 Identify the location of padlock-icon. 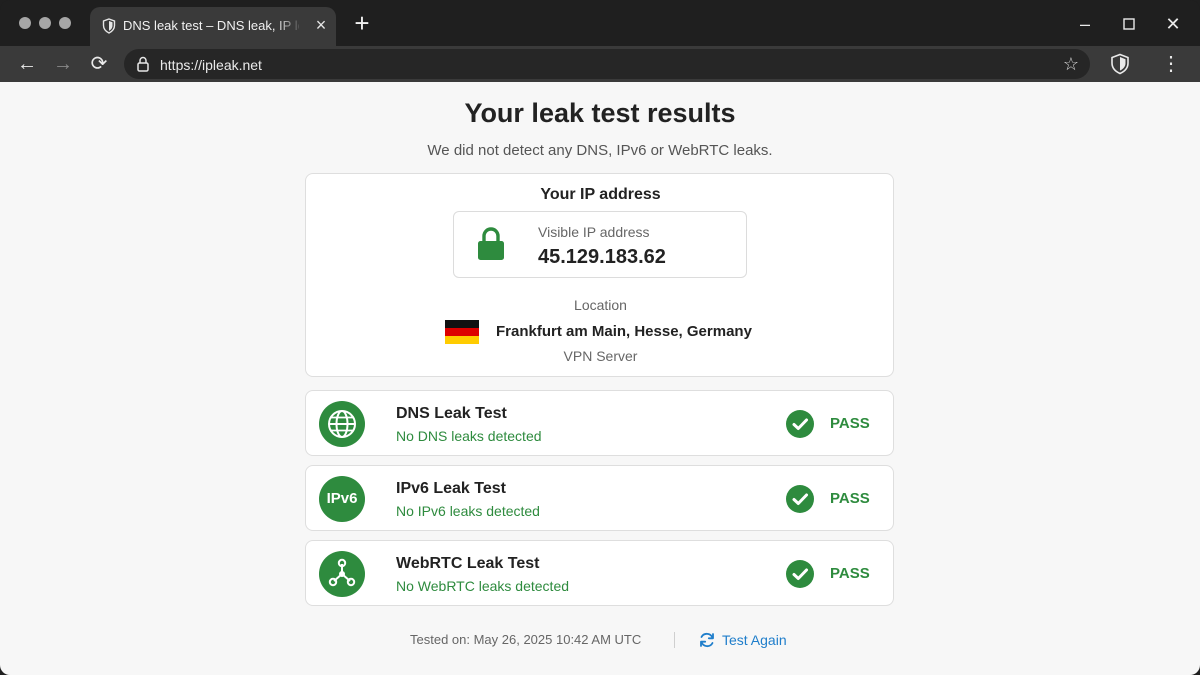
(491, 243).